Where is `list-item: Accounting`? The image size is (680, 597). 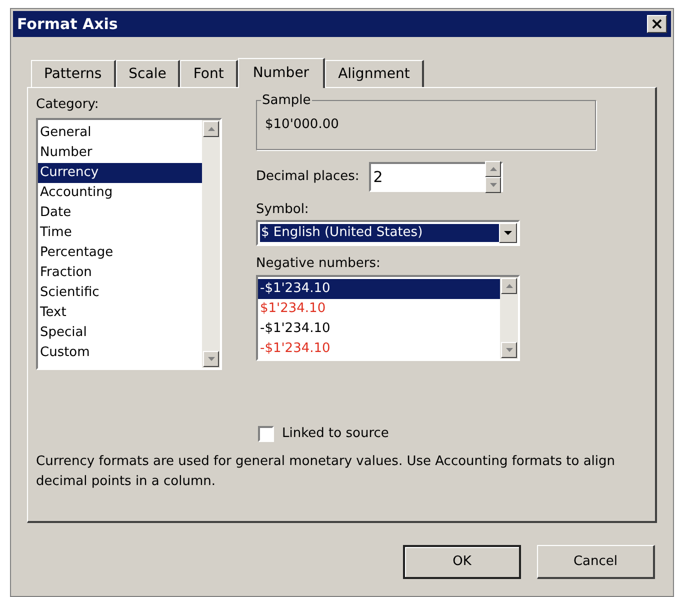 list-item: Accounting is located at coordinates (120, 193).